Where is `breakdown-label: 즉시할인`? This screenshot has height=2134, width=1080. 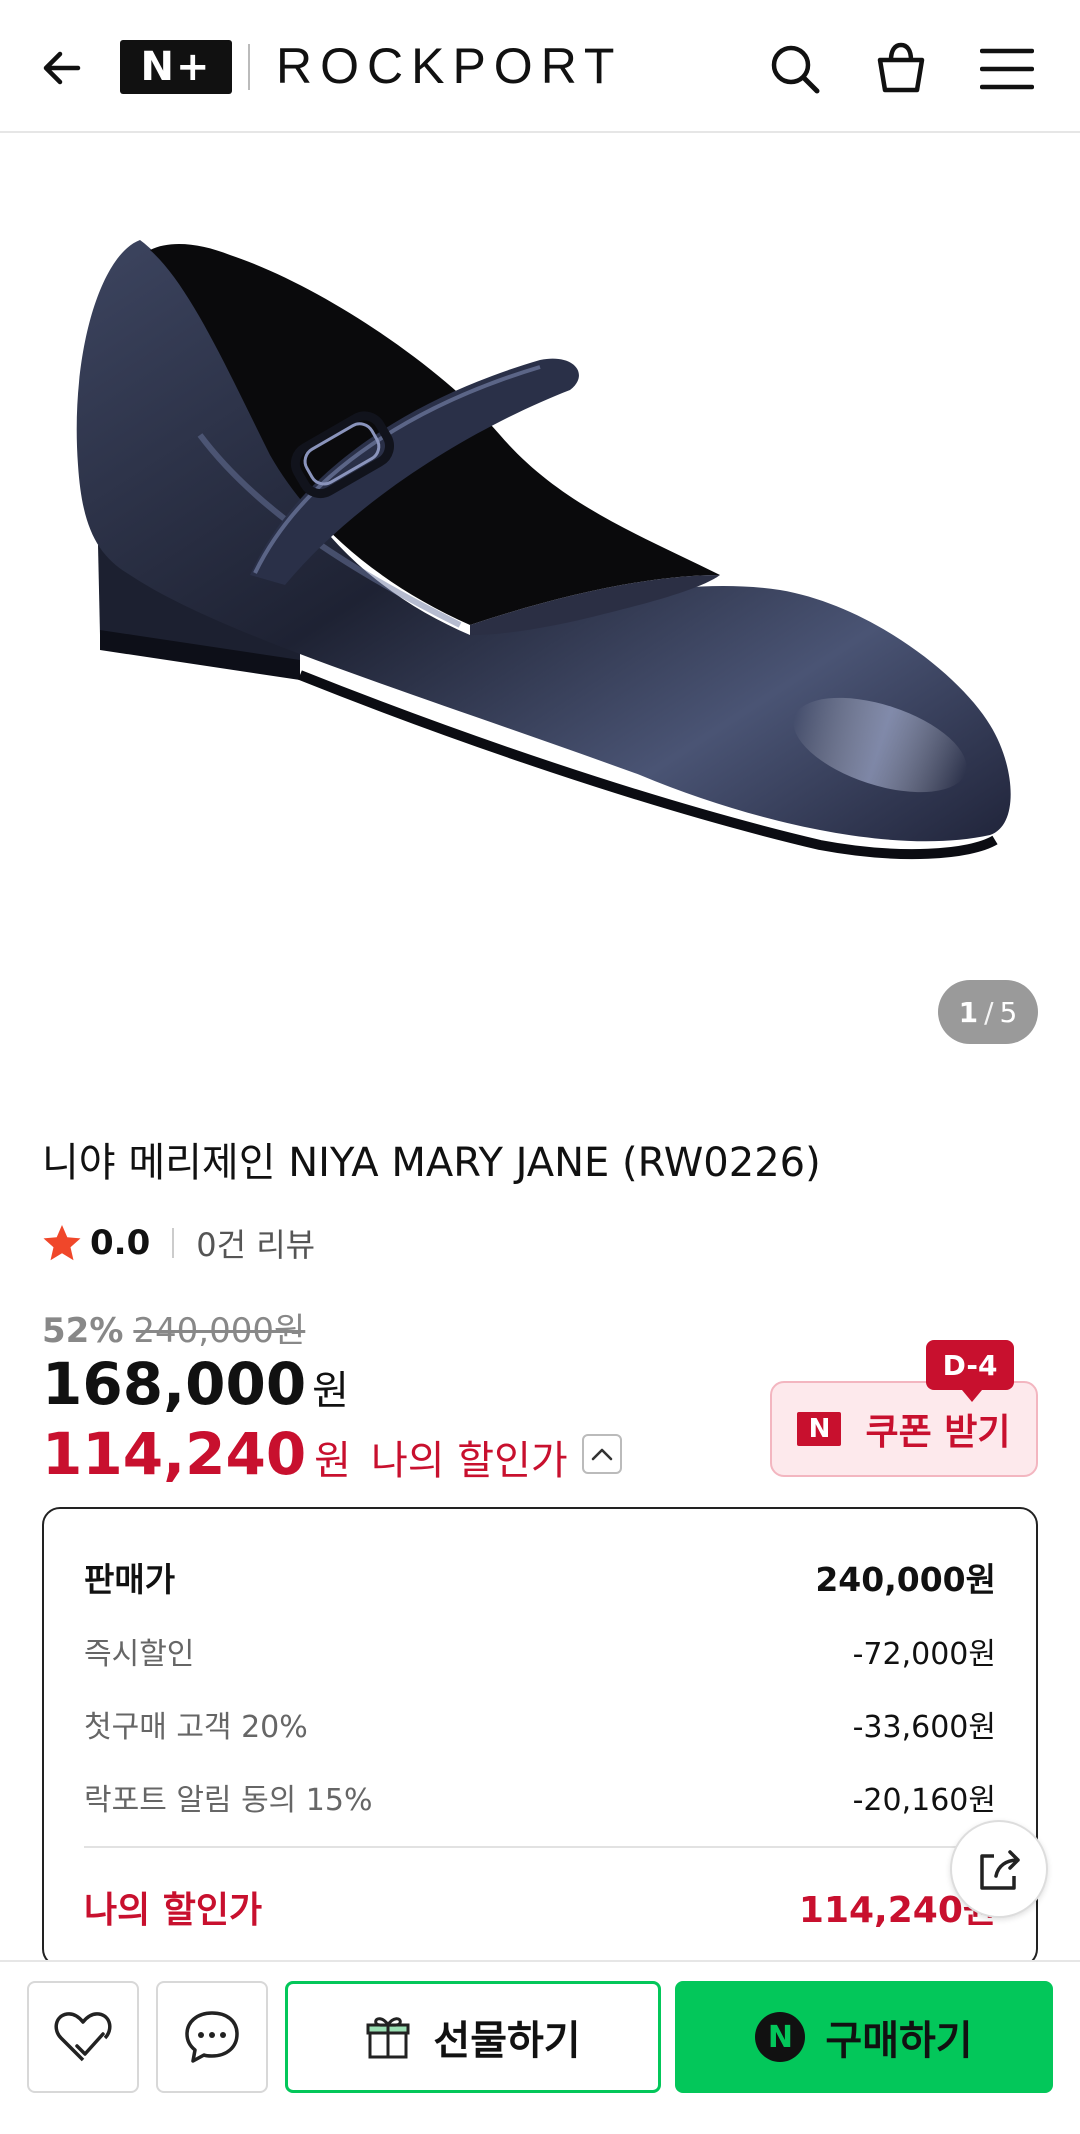 breakdown-label: 즉시할인 is located at coordinates (139, 1654).